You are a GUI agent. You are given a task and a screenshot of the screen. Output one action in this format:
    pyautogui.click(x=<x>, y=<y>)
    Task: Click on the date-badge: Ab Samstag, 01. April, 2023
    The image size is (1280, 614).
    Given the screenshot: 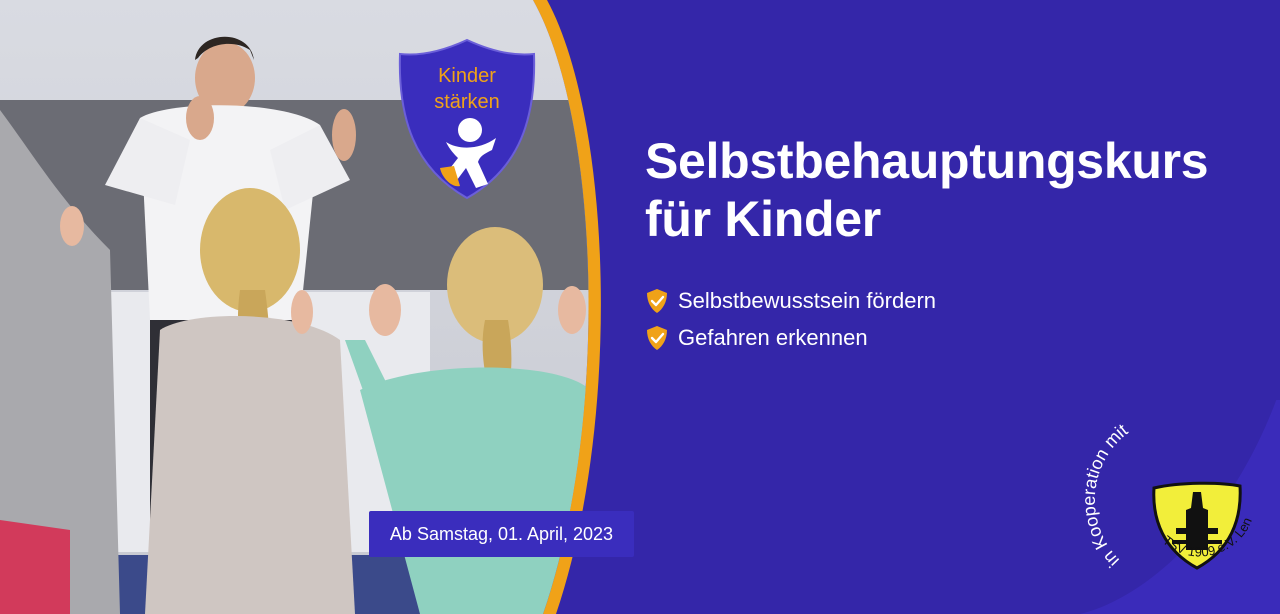 What is the action you would take?
    pyautogui.click(x=501, y=534)
    